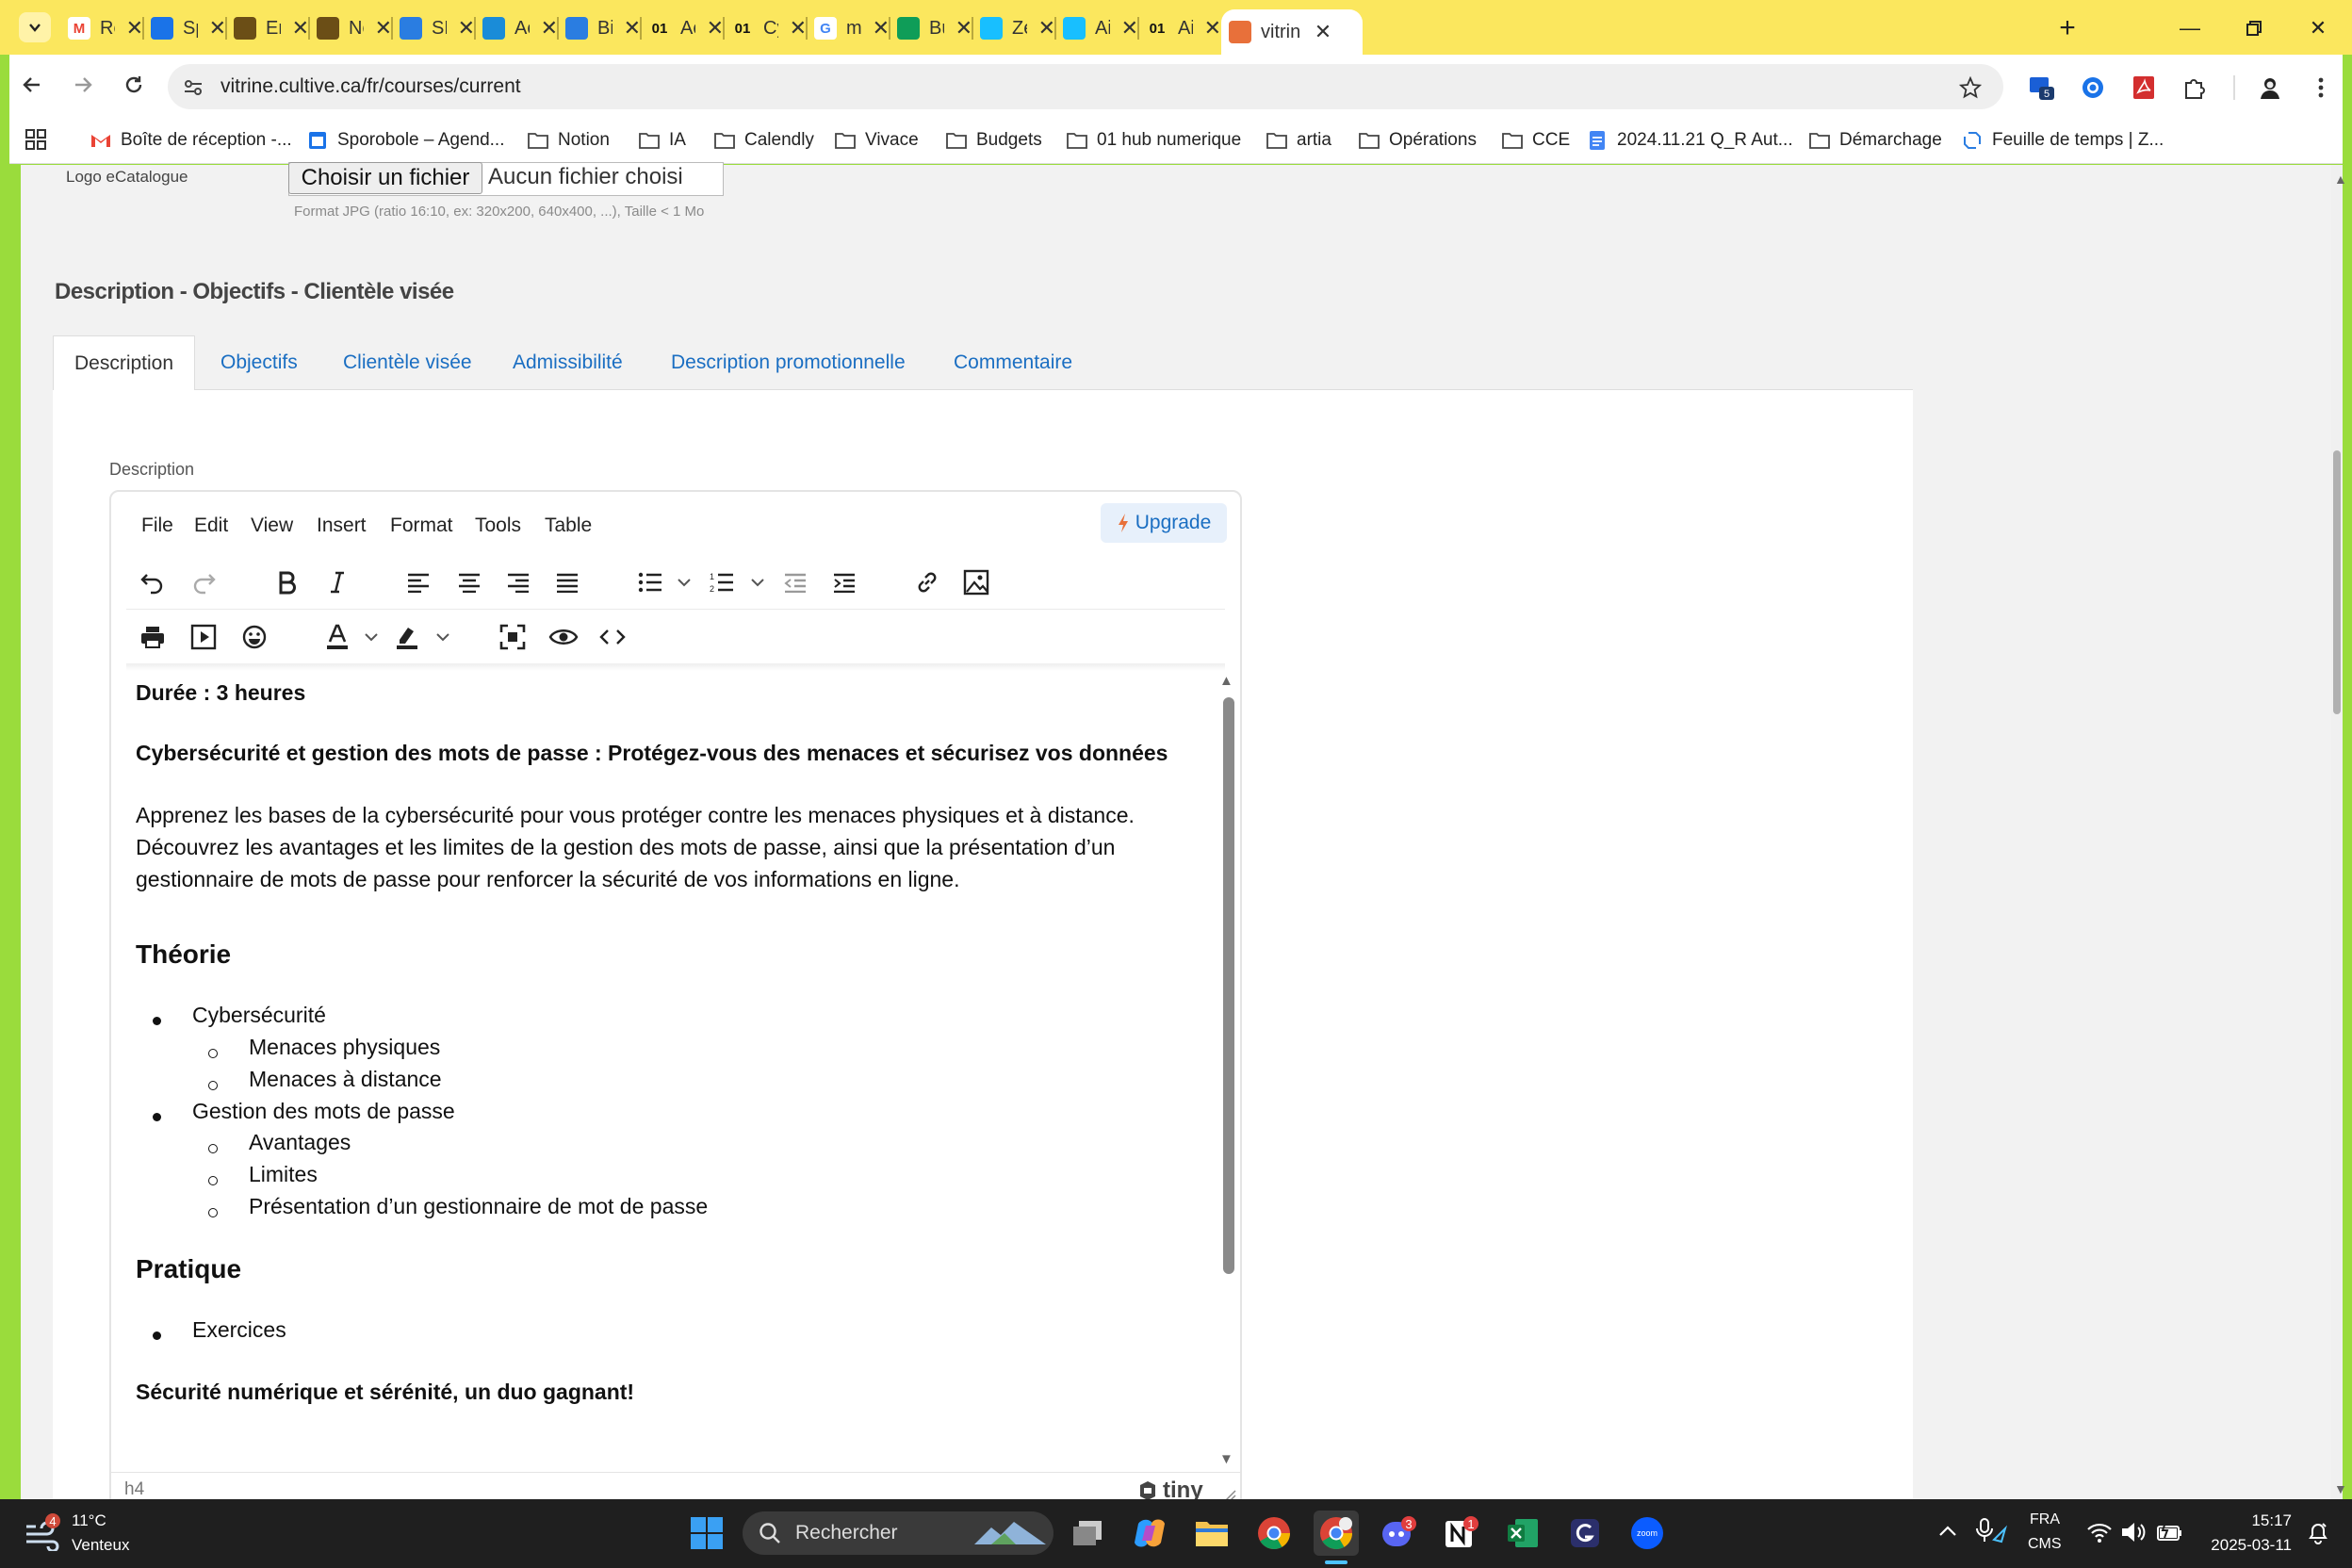  What do you see at coordinates (2340, 1488) in the screenshot?
I see `page-scroll-down-icon: ▼` at bounding box center [2340, 1488].